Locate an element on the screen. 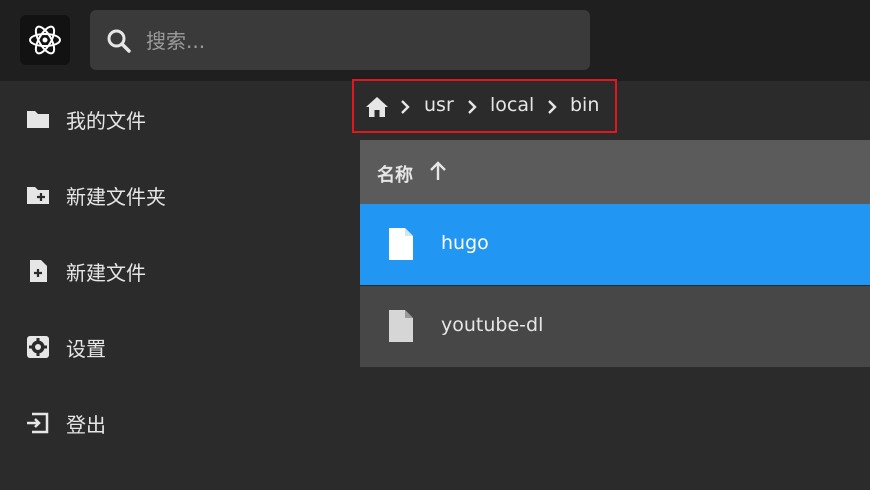 The image size is (870, 490). sidebar-item-label: 新建文件夹 is located at coordinates (116, 196).